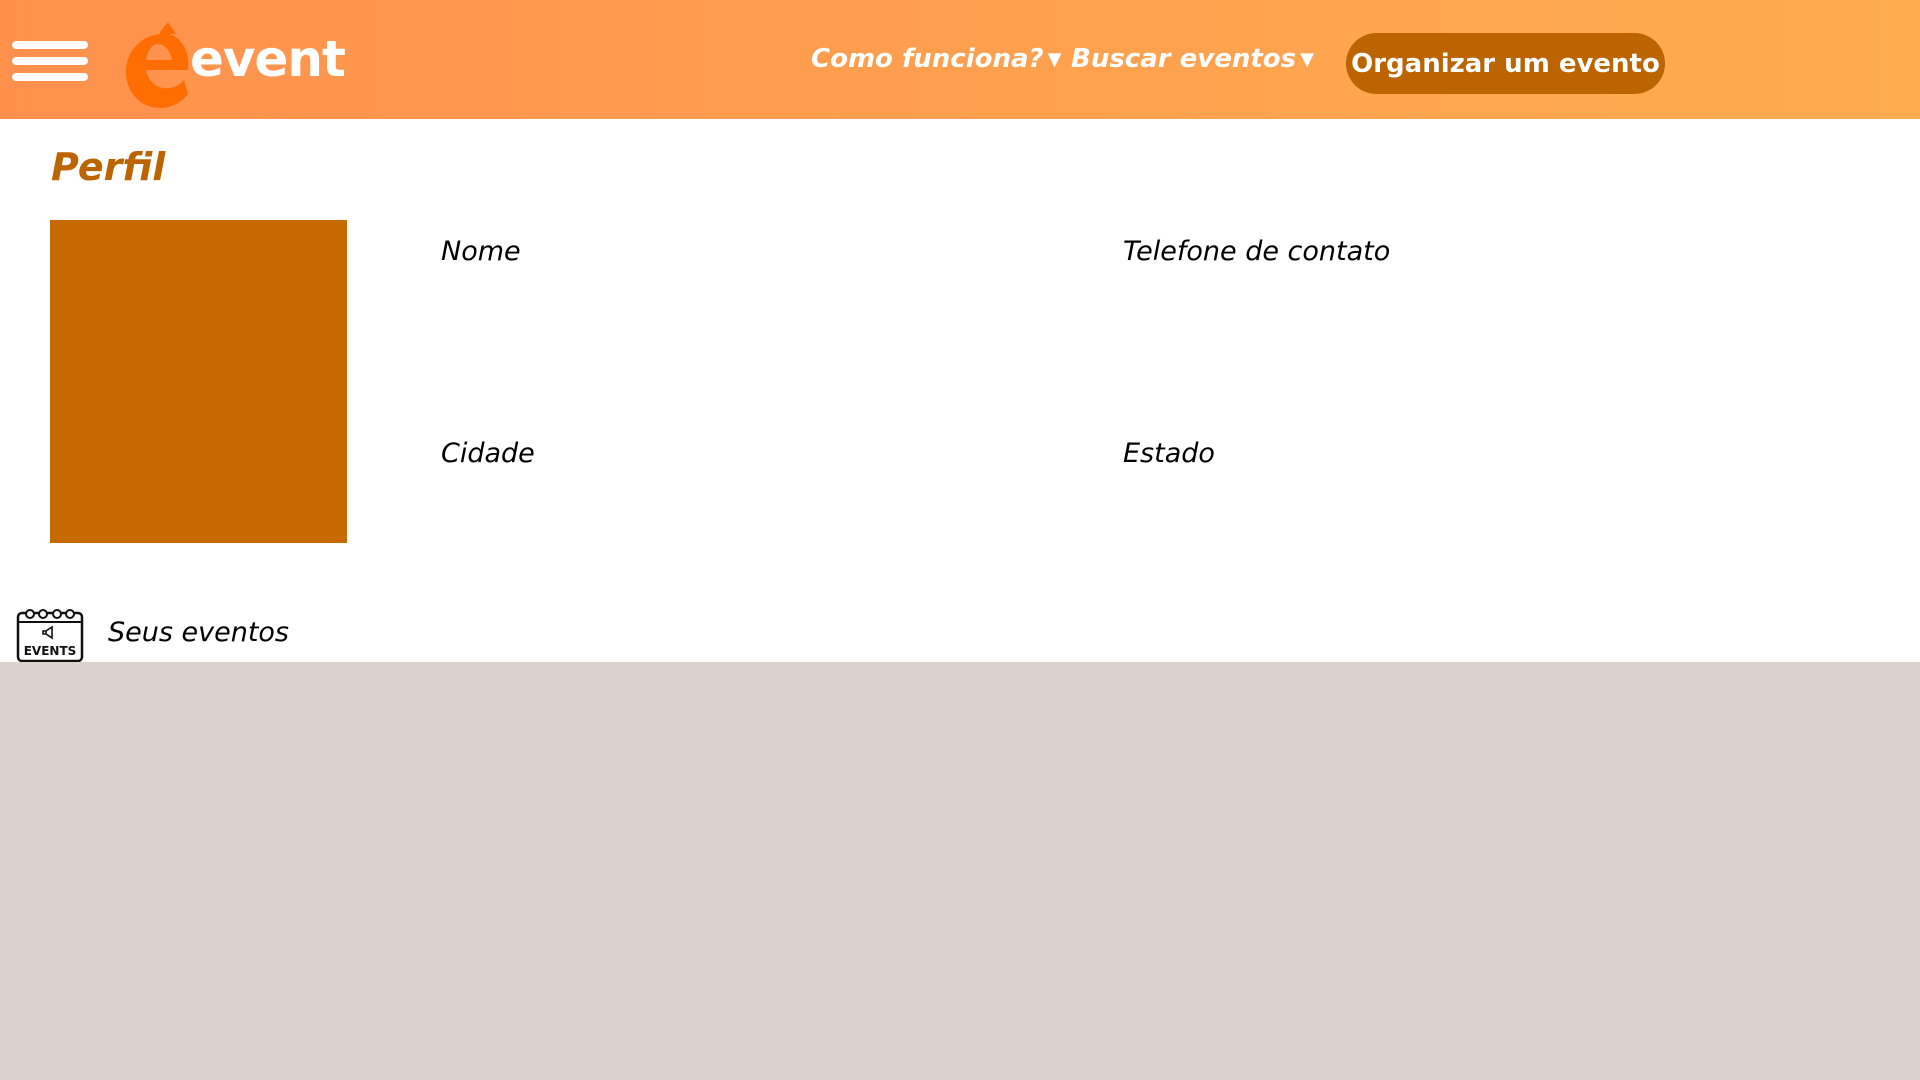 Image resolution: width=1920 pixels, height=1080 pixels. I want to click on events-calendar-icon: EVENTS, so click(50, 634).